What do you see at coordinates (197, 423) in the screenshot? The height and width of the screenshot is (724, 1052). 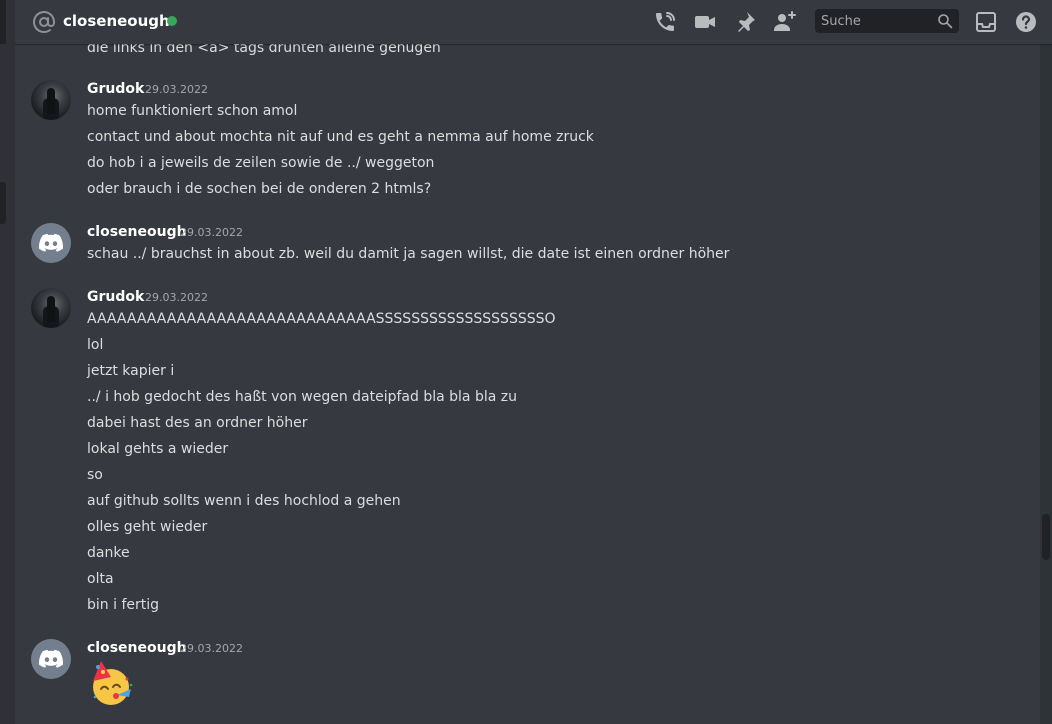 I see `message-line: dabei hast des an ordner höher` at bounding box center [197, 423].